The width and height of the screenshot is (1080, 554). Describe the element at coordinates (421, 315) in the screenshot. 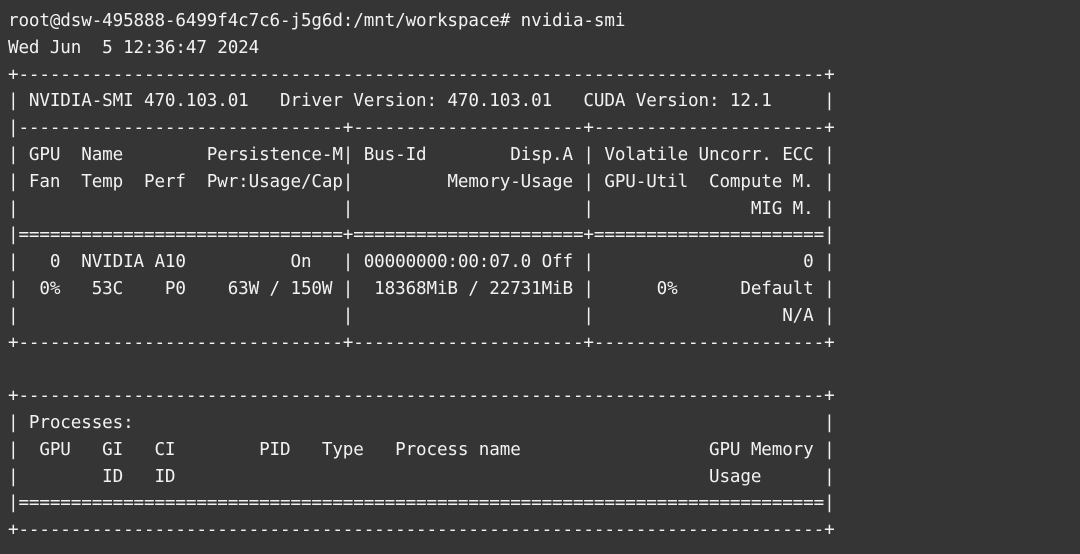

I see `smi-gpu-row-3: | | | N/A |` at that location.